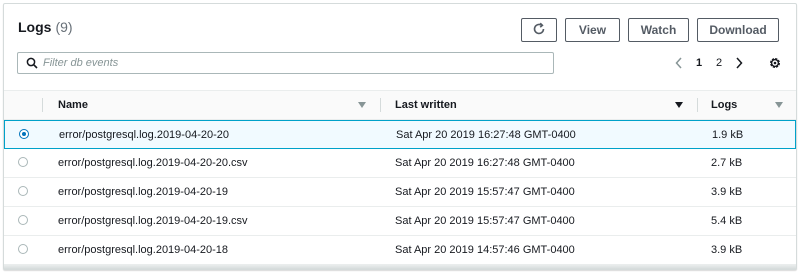 Image resolution: width=800 pixels, height=272 pixels. What do you see at coordinates (73, 105) in the screenshot?
I see `column-header-name: Name` at bounding box center [73, 105].